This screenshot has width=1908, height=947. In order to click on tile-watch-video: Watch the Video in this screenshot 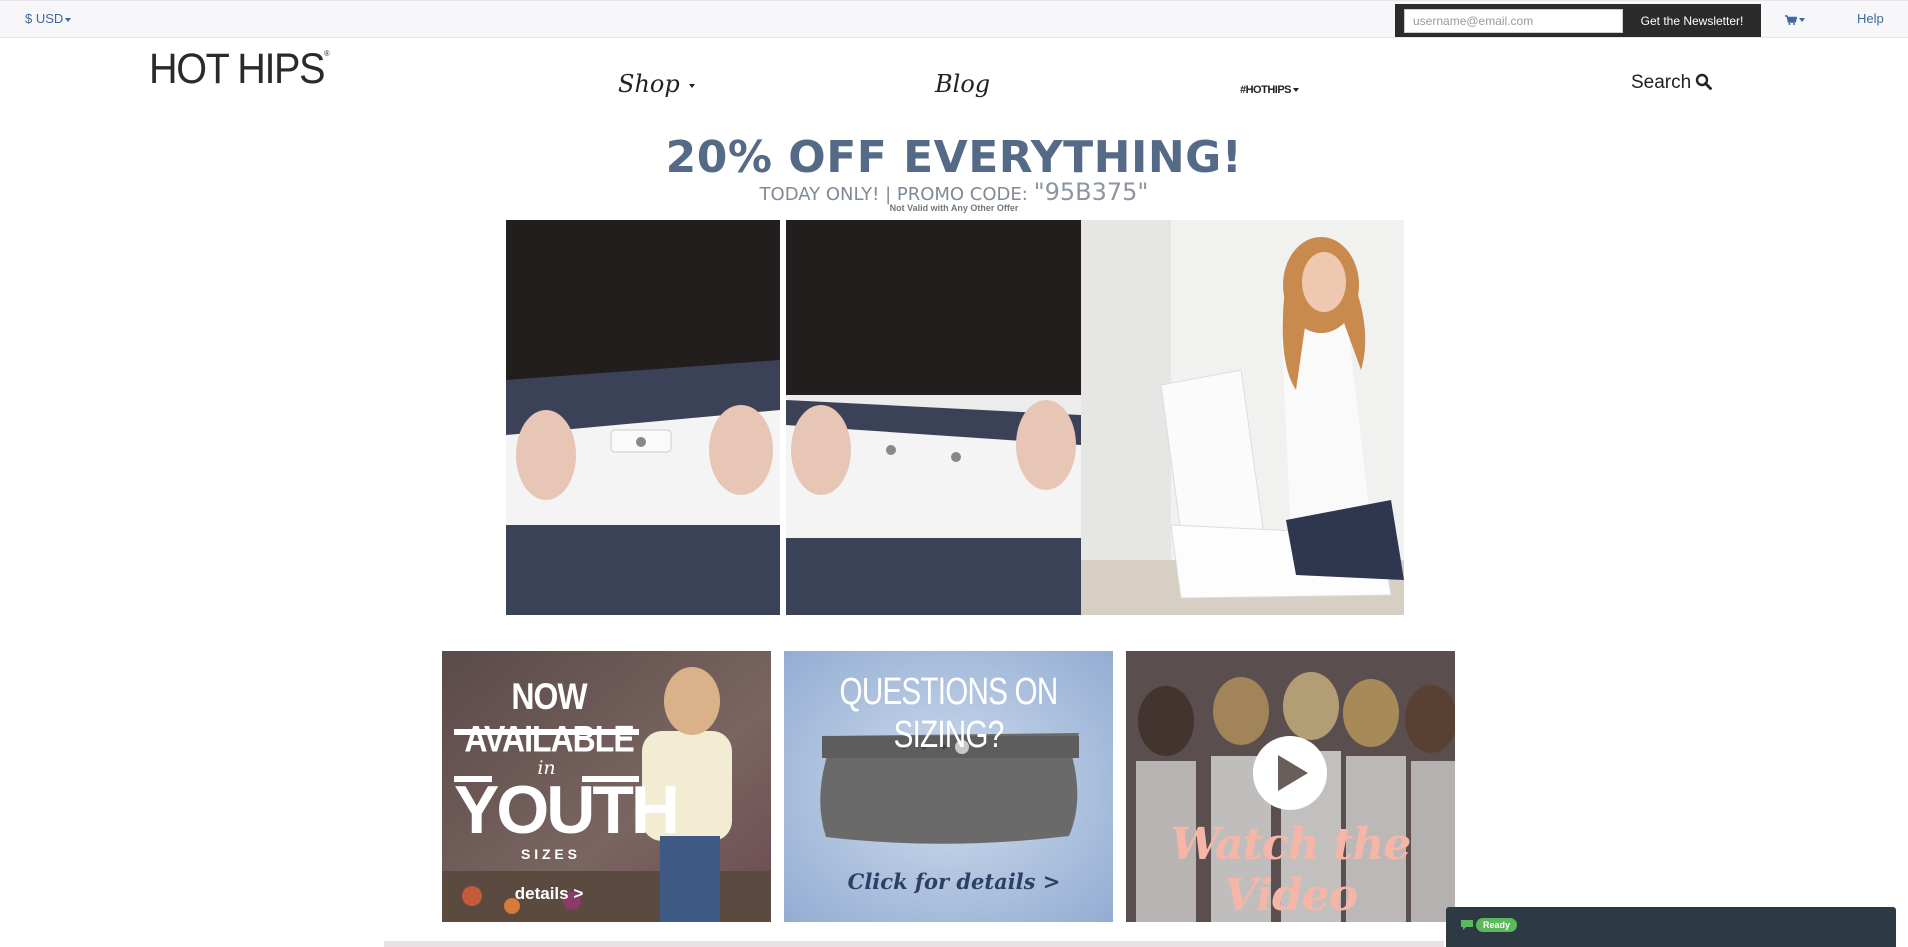, I will do `click(1290, 786)`.